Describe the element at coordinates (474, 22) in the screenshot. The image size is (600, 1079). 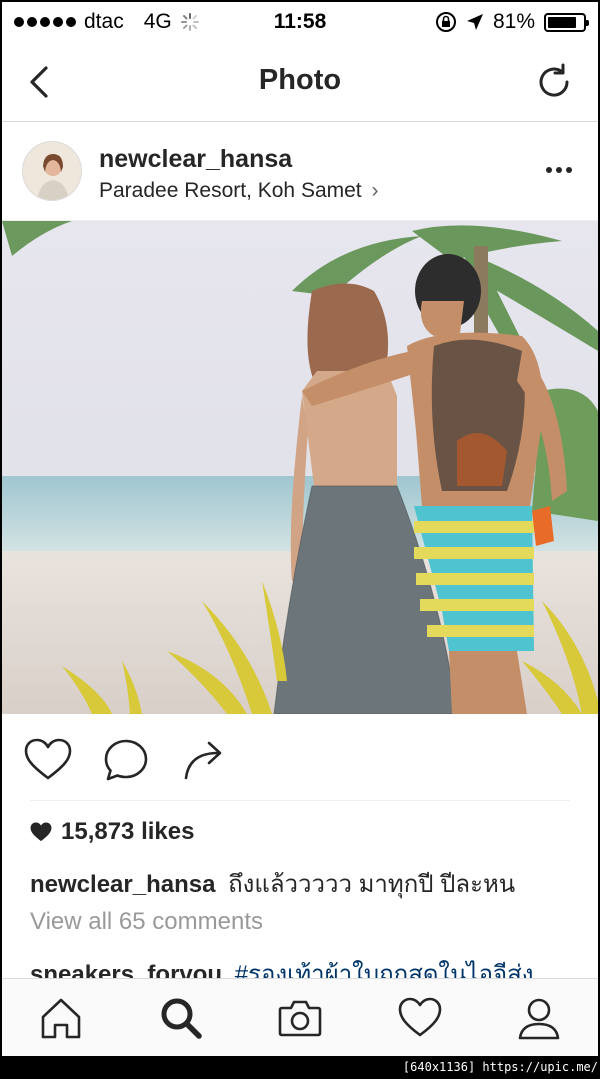
I see `location-arrow-icon` at that location.